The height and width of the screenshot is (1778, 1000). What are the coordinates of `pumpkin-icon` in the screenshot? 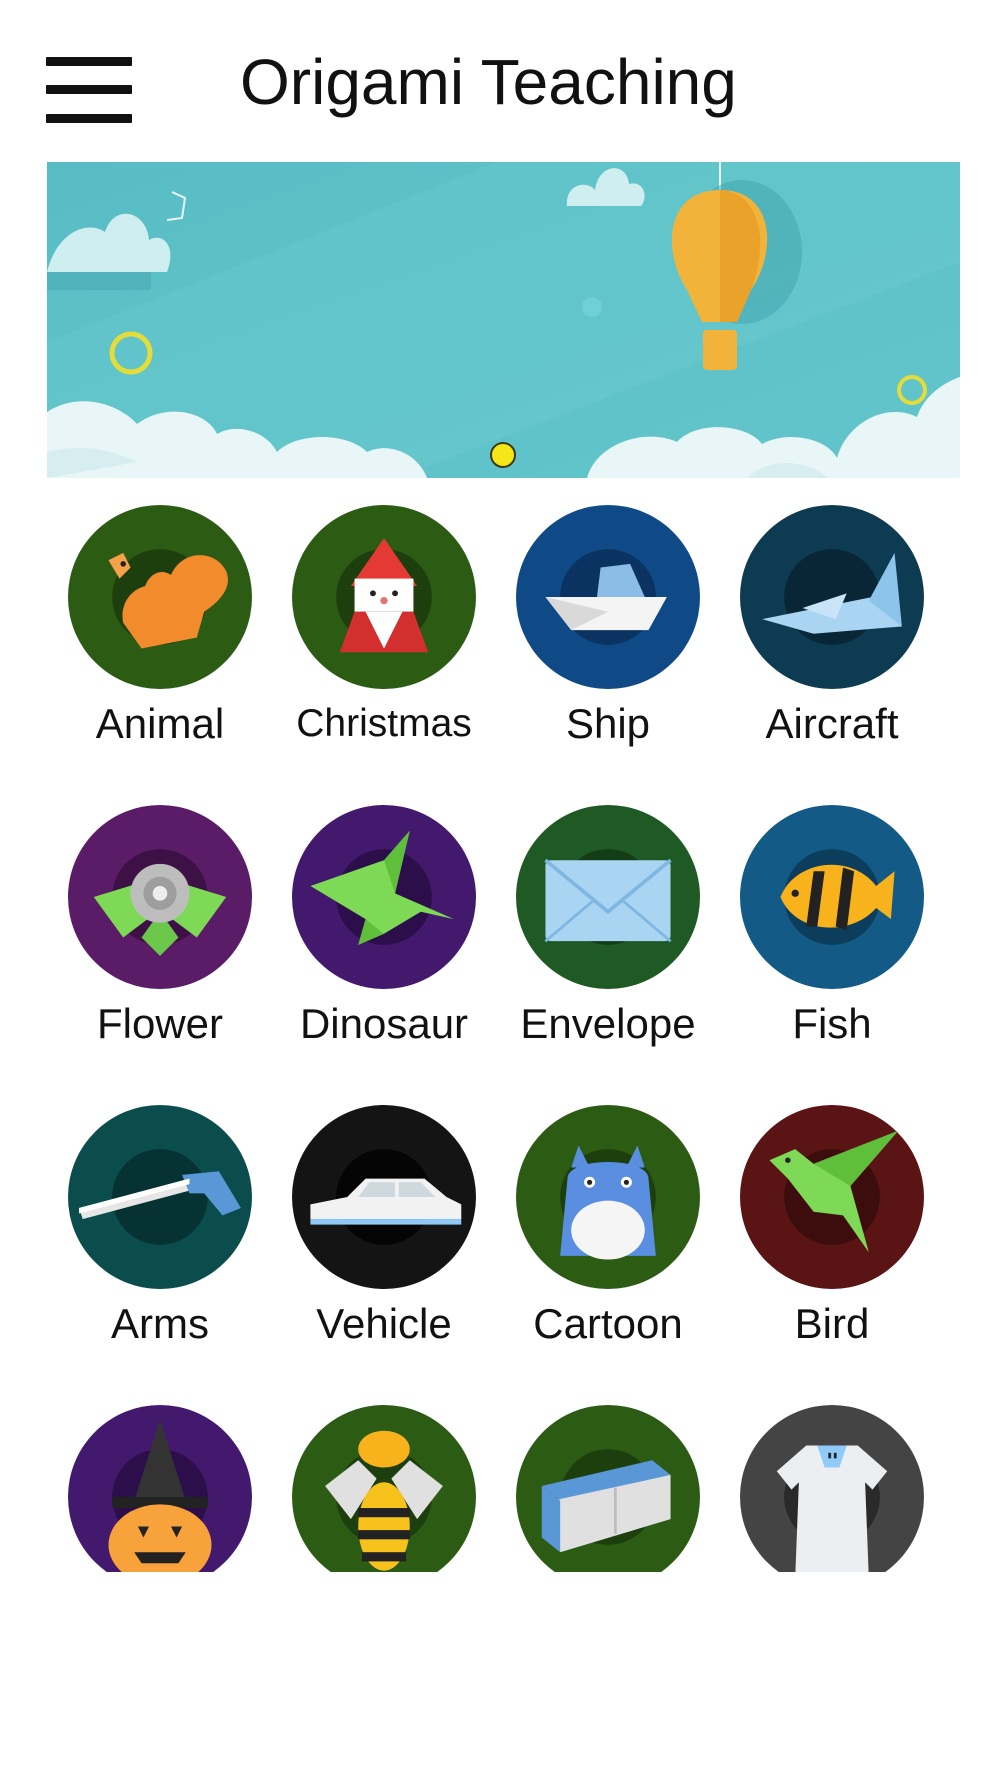 It's located at (160, 1488).